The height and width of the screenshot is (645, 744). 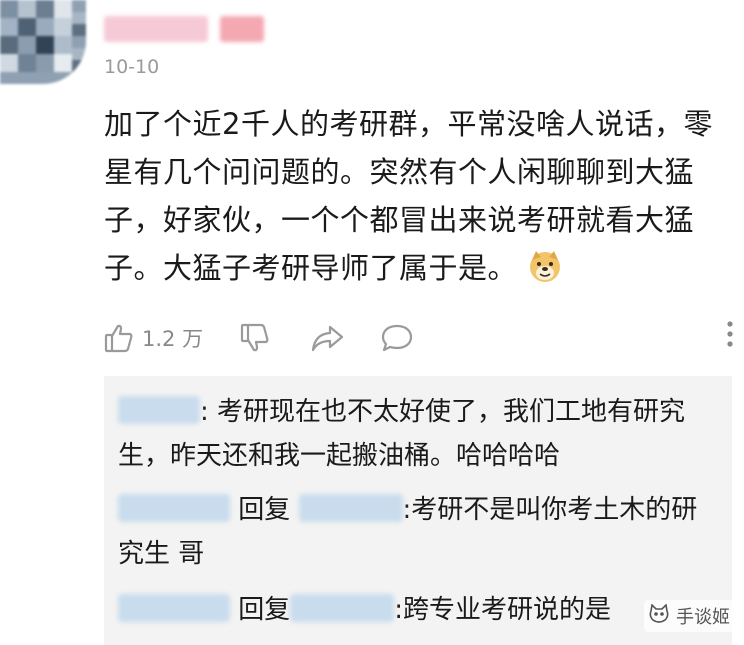 What do you see at coordinates (419, 338) in the screenshot?
I see `action-bar: 1.2 万` at bounding box center [419, 338].